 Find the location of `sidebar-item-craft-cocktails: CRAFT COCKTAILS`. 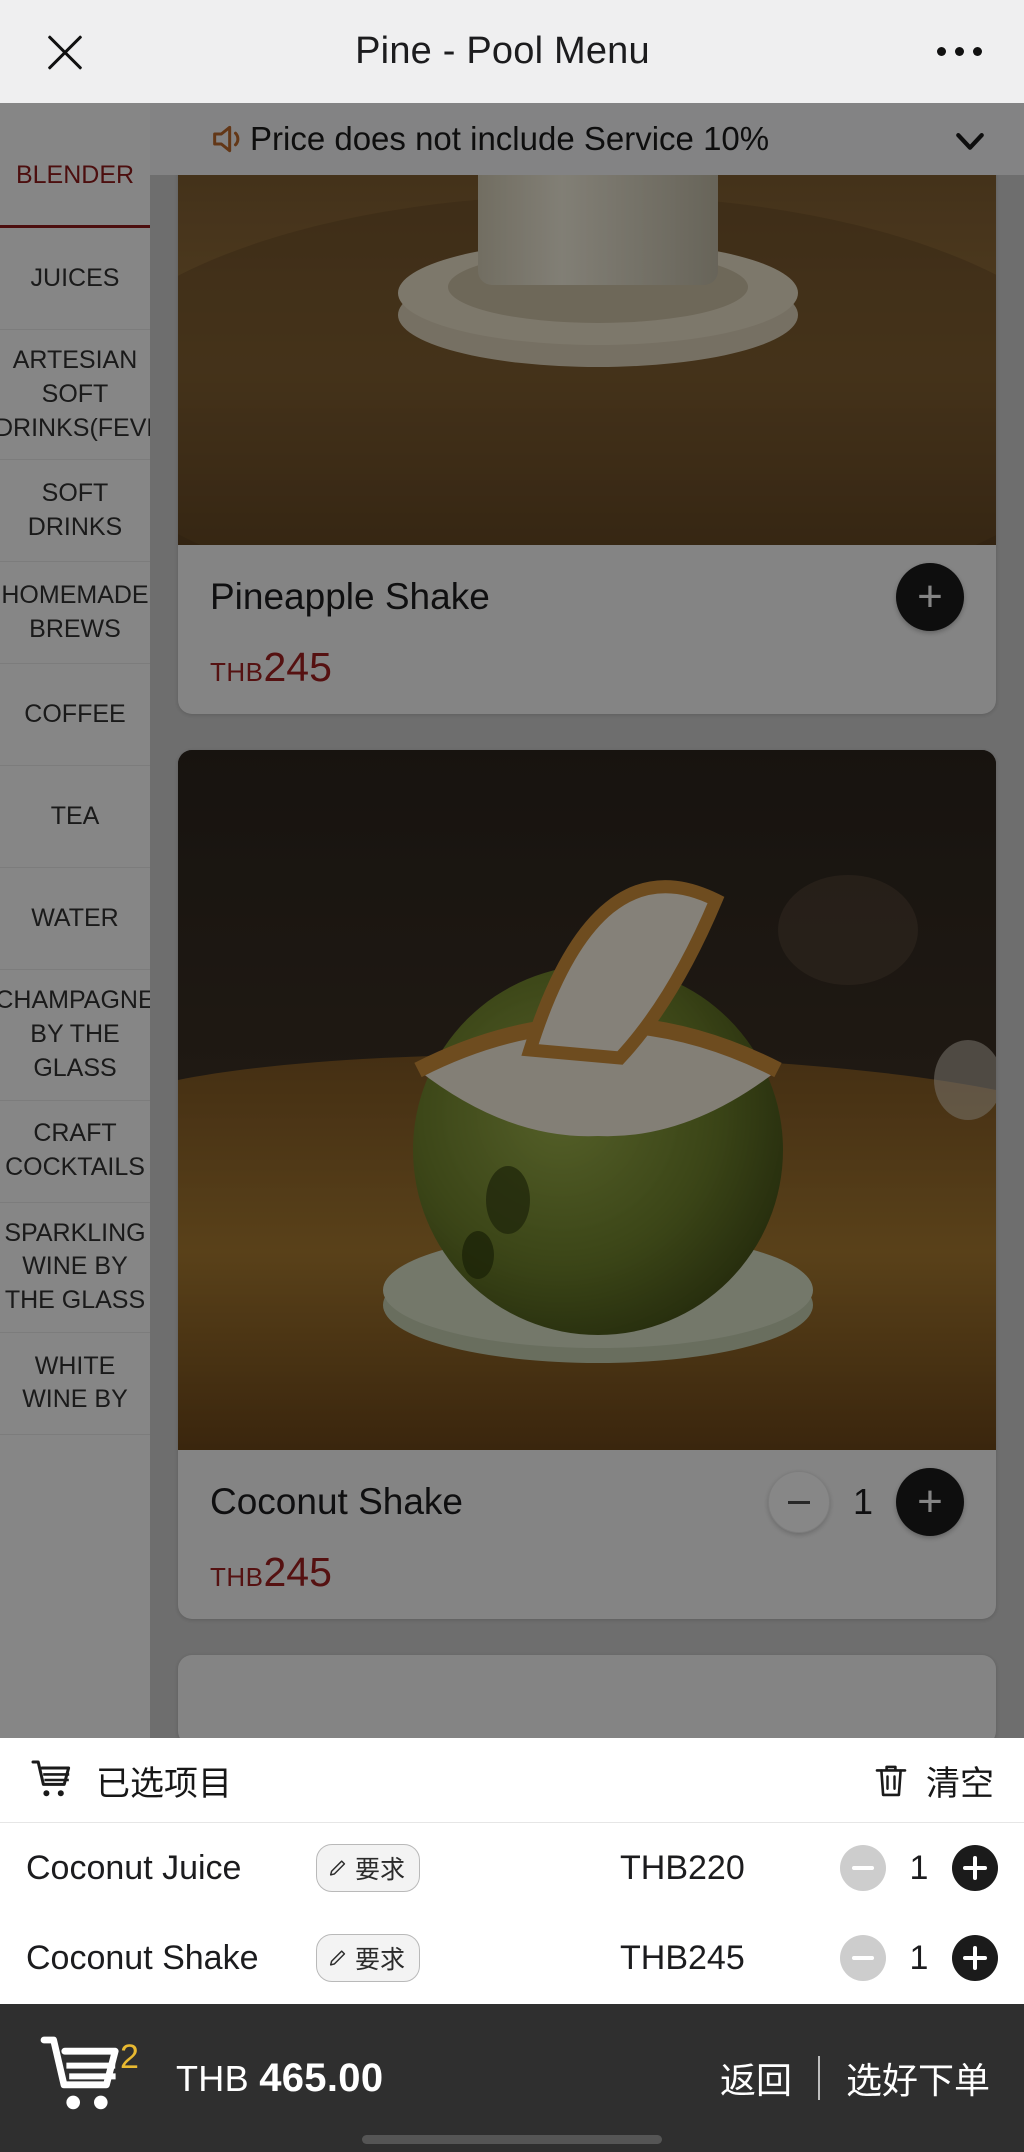

sidebar-item-craft-cocktails: CRAFT COCKTAILS is located at coordinates (75, 1152).